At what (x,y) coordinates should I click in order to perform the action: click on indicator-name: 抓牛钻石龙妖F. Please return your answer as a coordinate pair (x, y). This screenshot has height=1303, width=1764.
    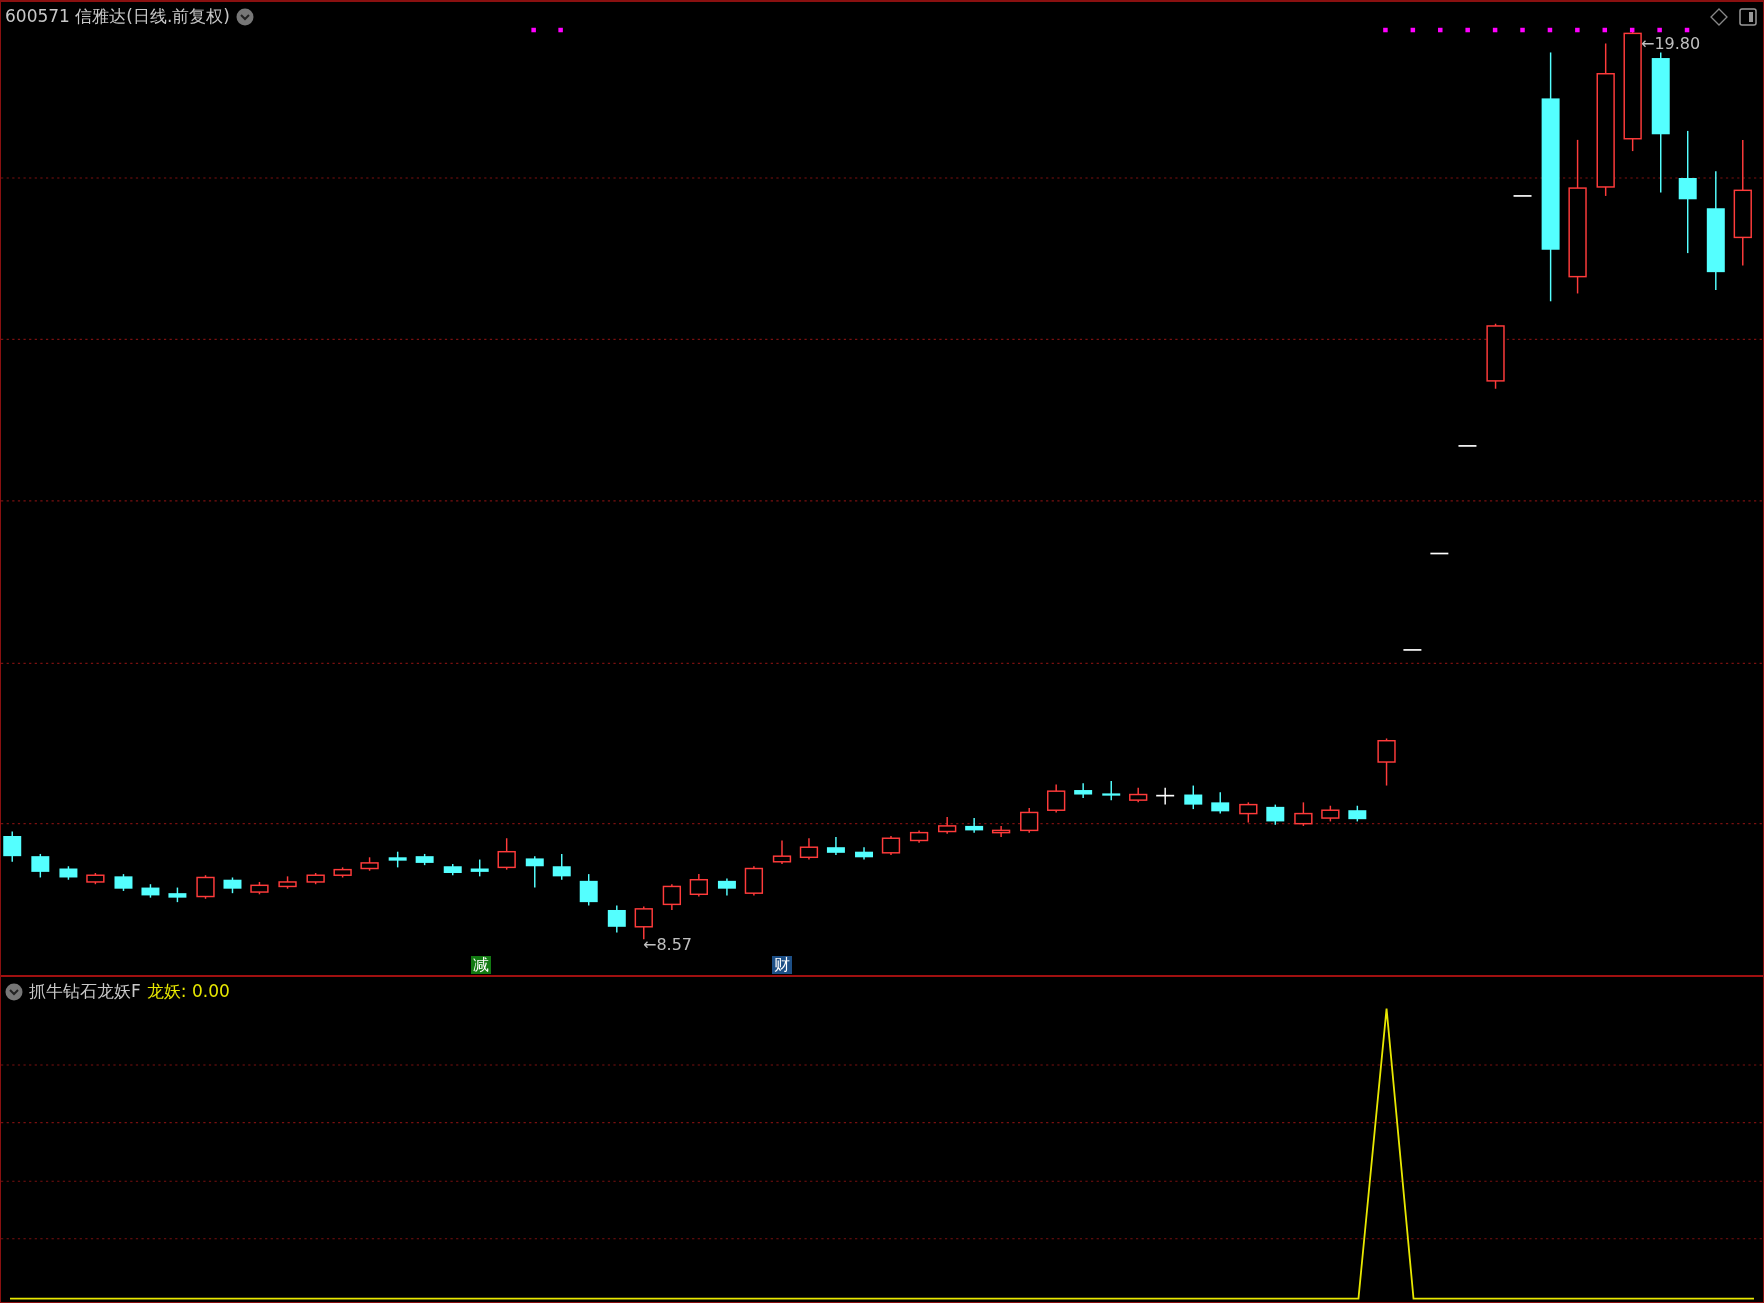
    Looking at the image, I should click on (85, 991).